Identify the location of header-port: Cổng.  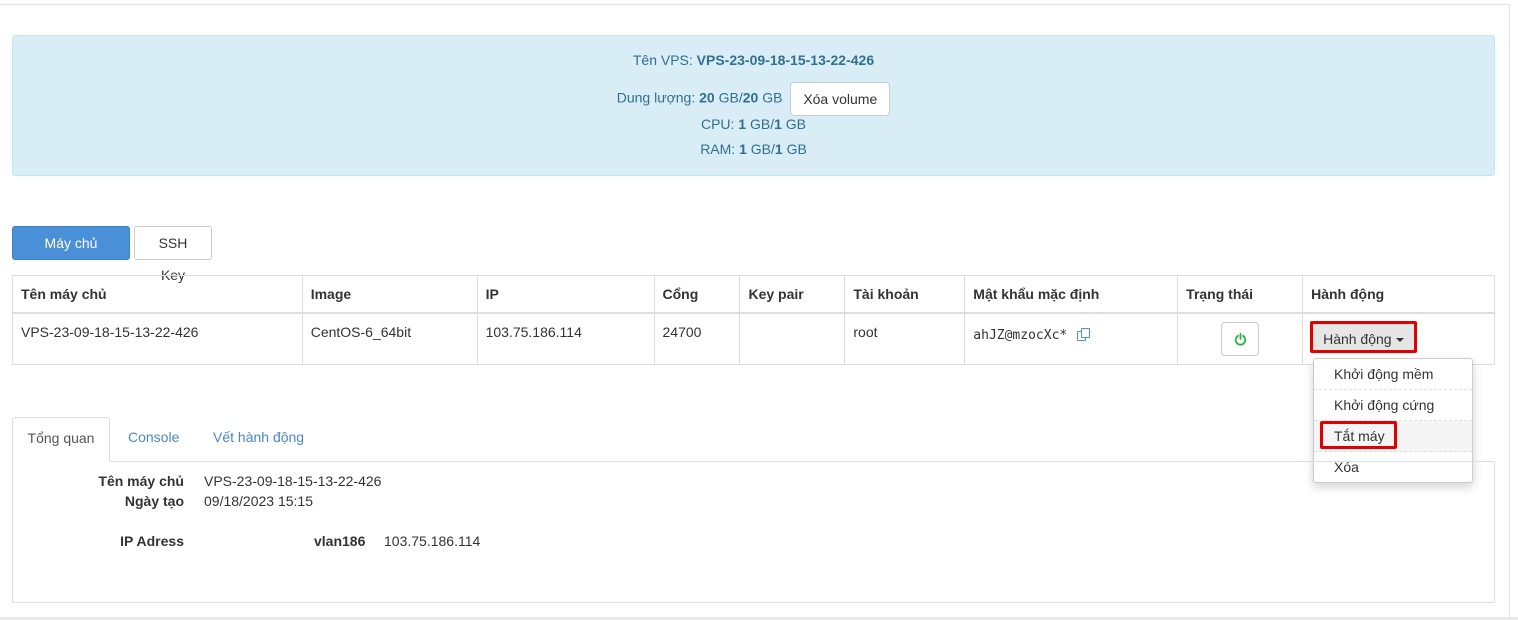
(697, 294).